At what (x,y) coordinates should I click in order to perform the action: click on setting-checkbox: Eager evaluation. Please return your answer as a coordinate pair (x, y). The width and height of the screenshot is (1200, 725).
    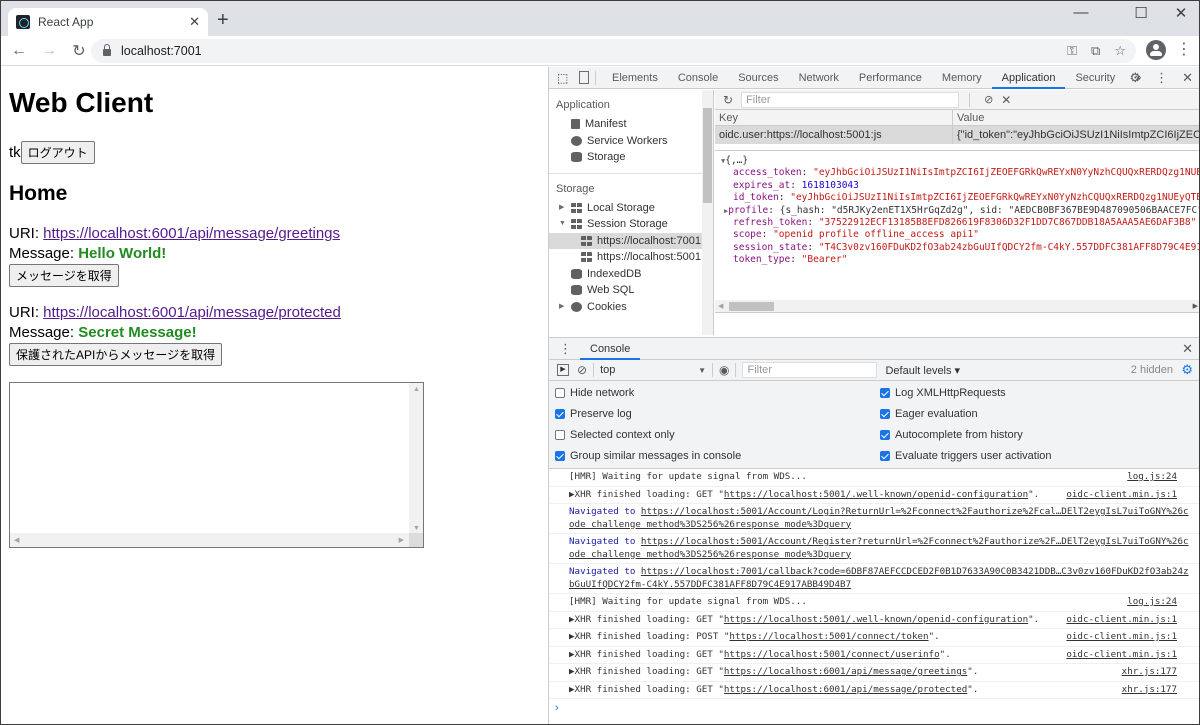
    Looking at the image, I should click on (929, 414).